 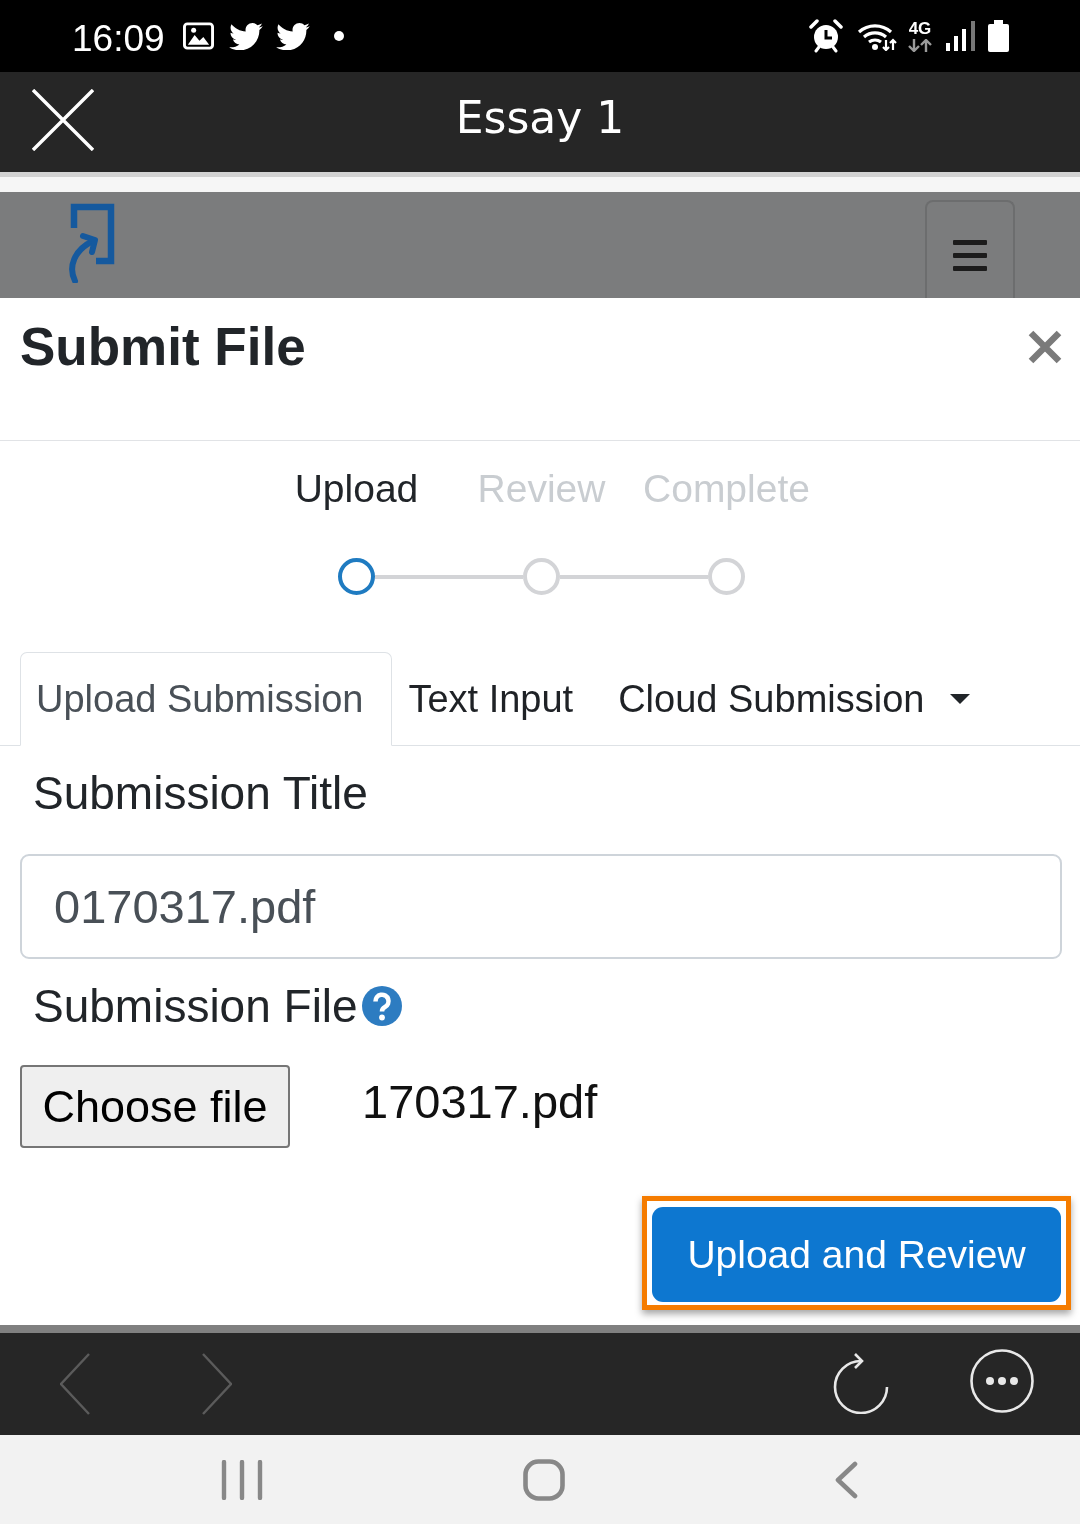 What do you see at coordinates (998, 36) in the screenshot?
I see `battery-icon` at bounding box center [998, 36].